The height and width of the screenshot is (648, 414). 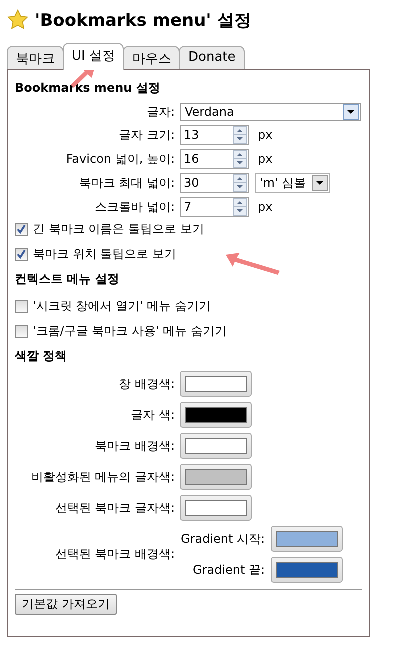 I want to click on checkbox-label: 북마크 위치 툴팁으로 보기, so click(x=104, y=254).